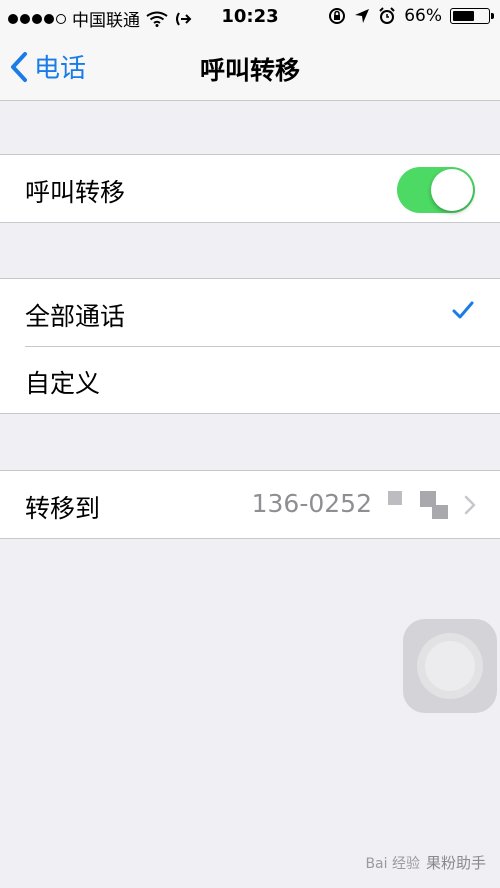  I want to click on option-custom: 自定义, so click(250, 379).